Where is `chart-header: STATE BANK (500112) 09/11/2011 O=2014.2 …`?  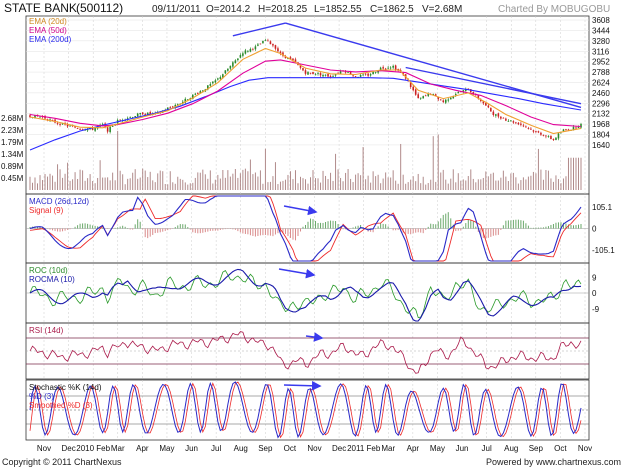 chart-header: STATE BANK (500112) 09/11/2011 O=2014.2 … is located at coordinates (307, 8).